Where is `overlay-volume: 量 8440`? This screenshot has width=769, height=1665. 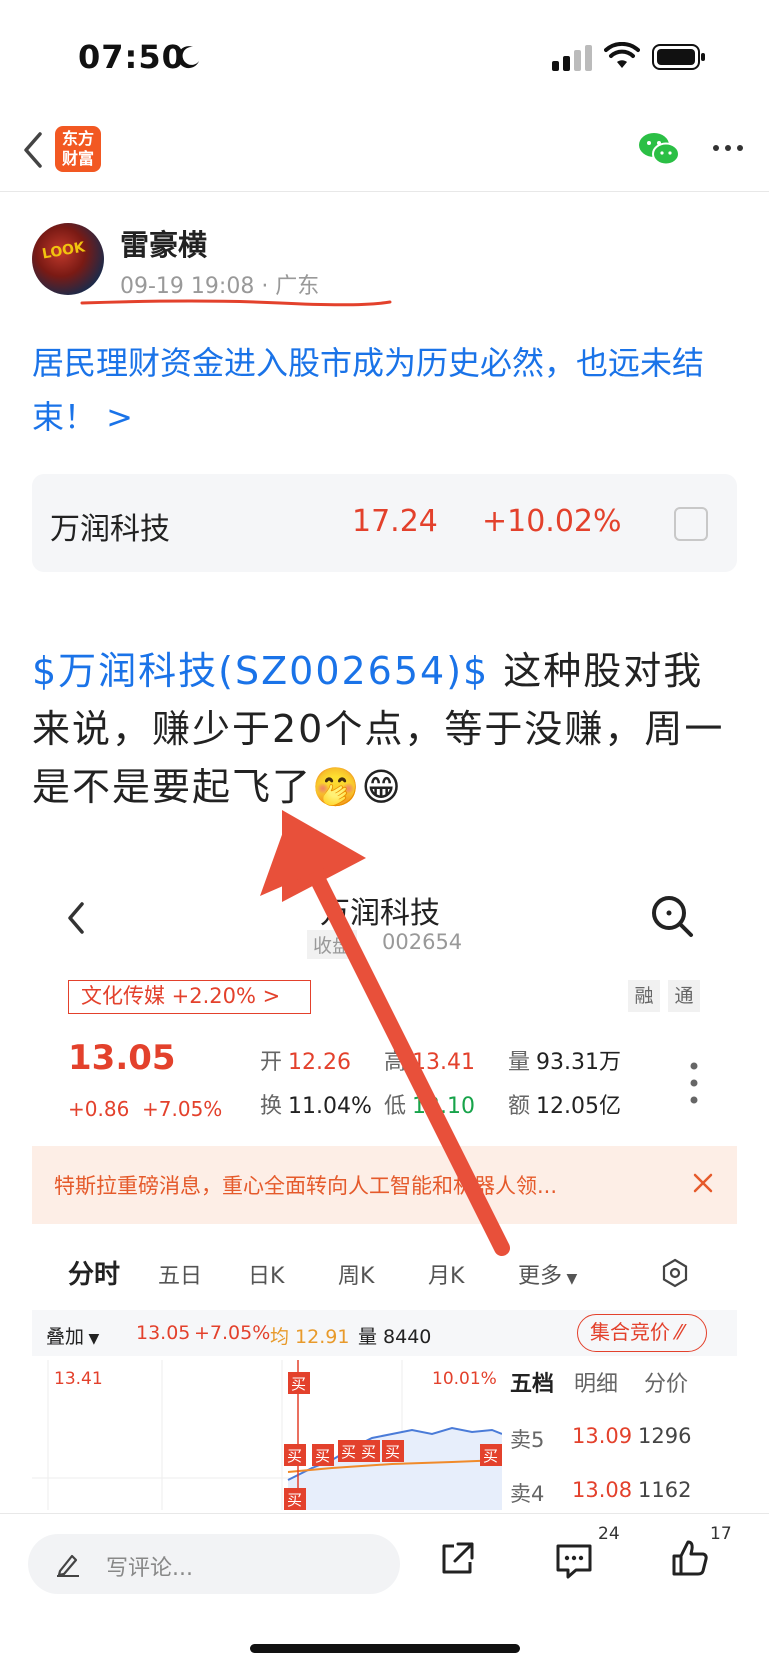
overlay-volume: 量 8440 is located at coordinates (395, 1337).